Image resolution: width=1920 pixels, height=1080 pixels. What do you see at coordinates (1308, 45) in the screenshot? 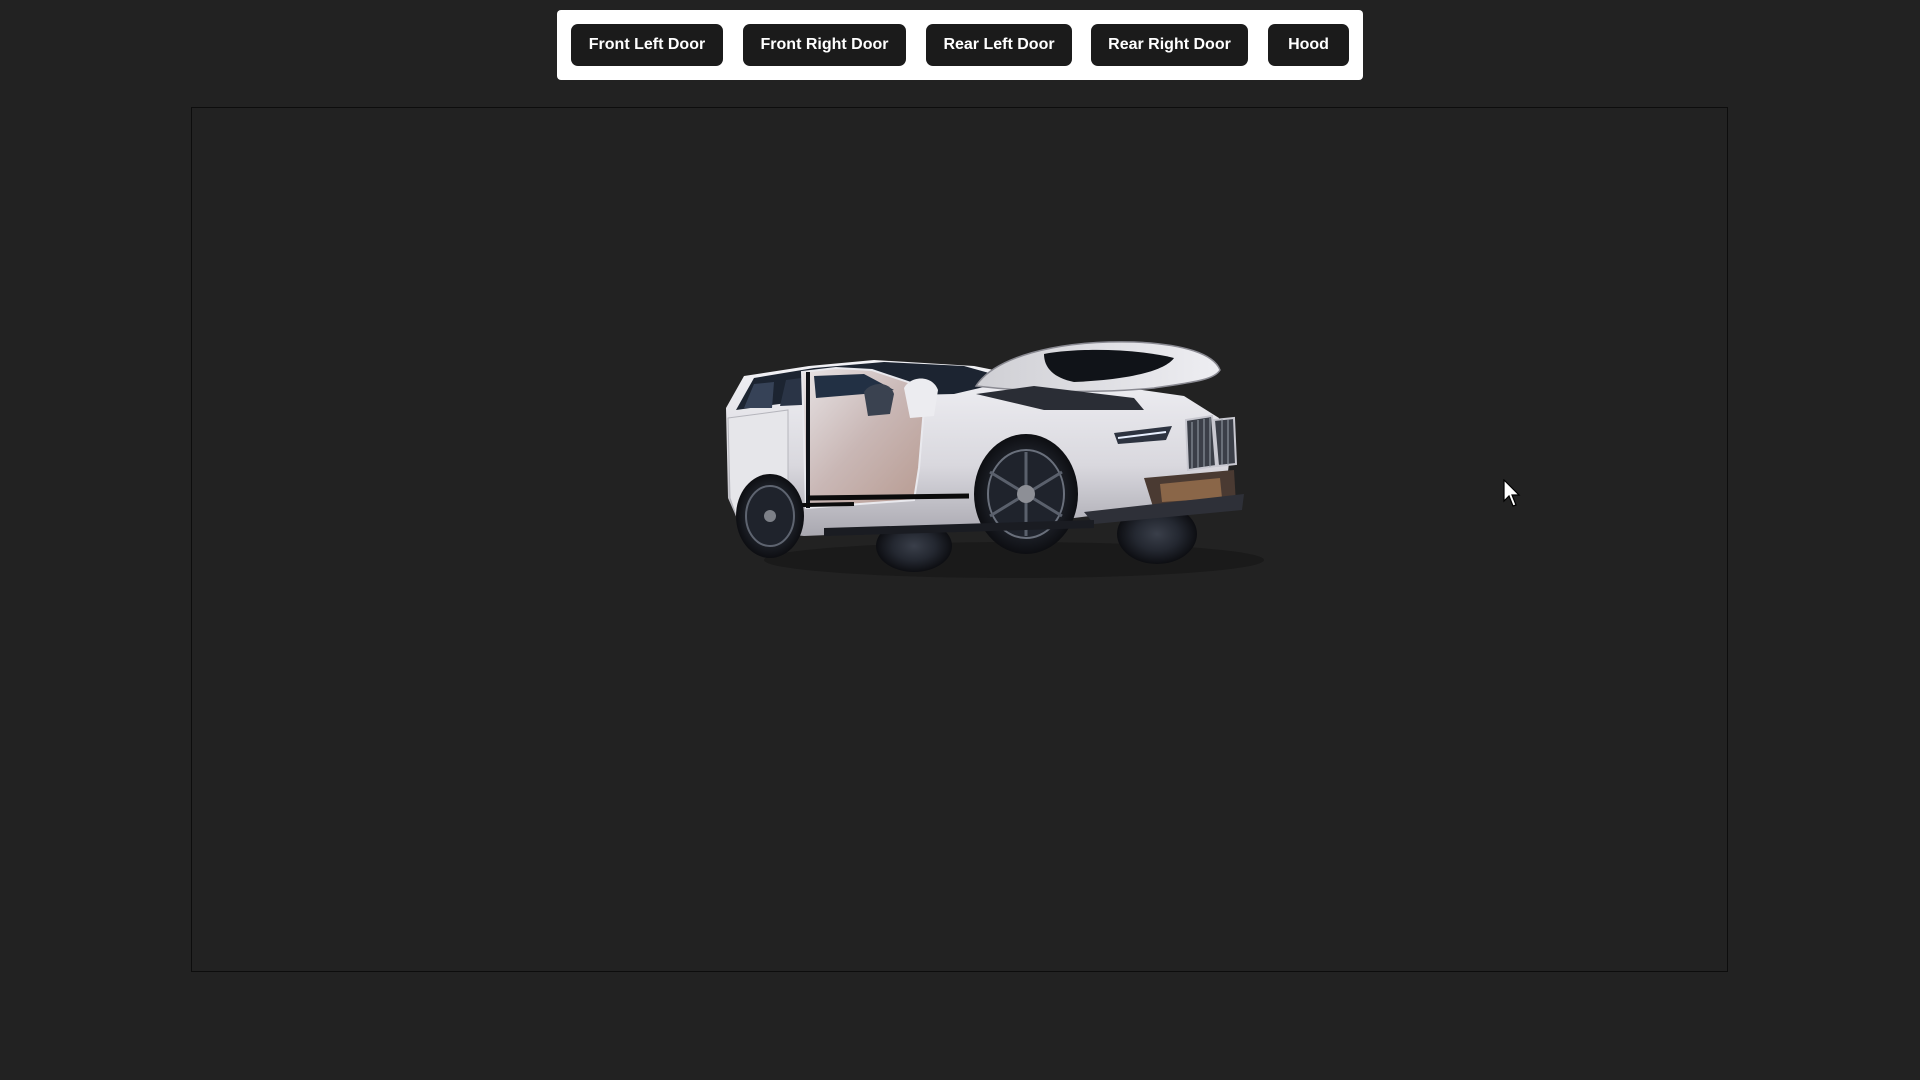
I see `hood-button: Hood` at bounding box center [1308, 45].